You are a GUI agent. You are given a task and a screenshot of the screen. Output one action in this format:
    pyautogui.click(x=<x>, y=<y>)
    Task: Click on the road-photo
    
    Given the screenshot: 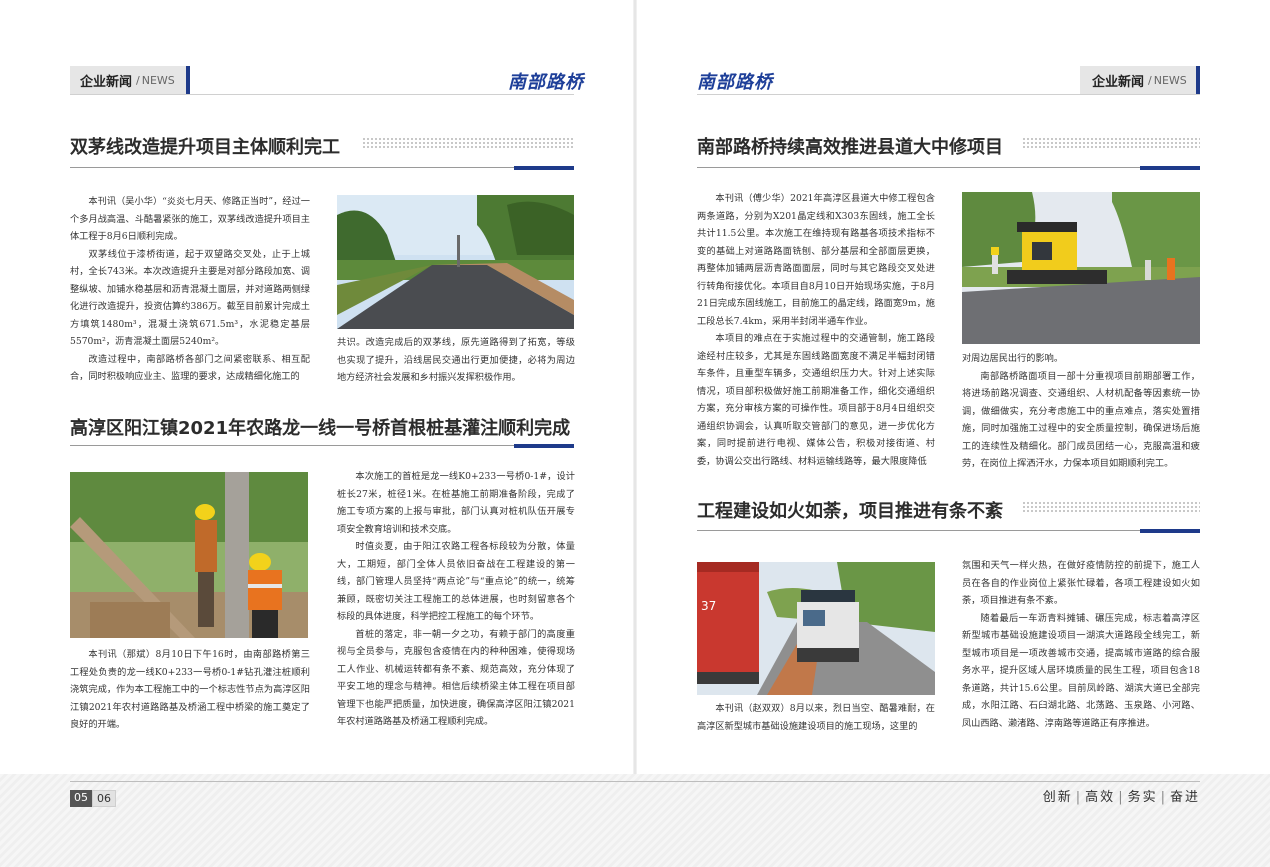 What is the action you would take?
    pyautogui.click(x=455, y=262)
    